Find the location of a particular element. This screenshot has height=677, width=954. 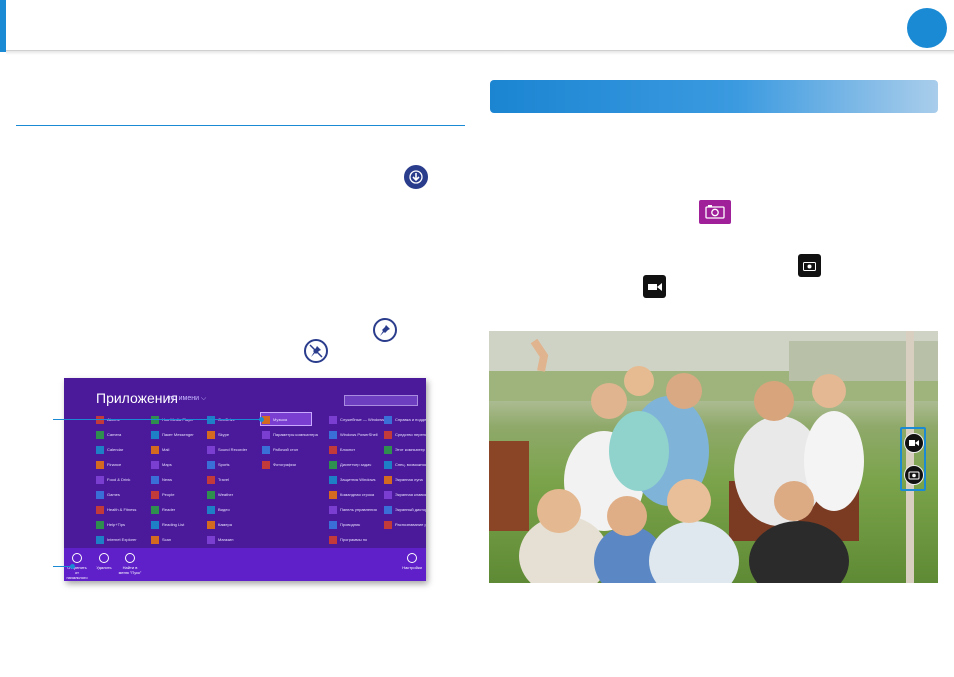

app-list-item: Магазин is located at coordinates (220, 539).